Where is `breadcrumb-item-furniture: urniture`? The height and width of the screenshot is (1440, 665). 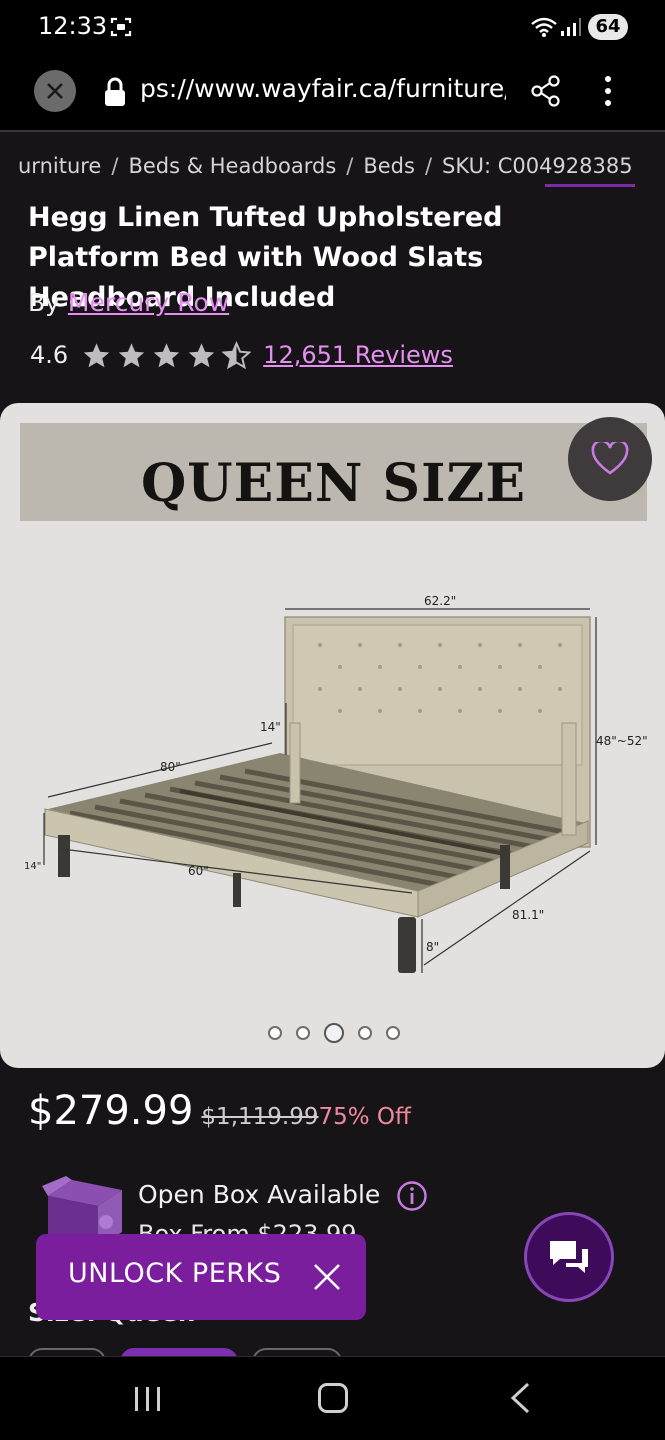
breadcrumb-item-furniture: urniture is located at coordinates (59, 166).